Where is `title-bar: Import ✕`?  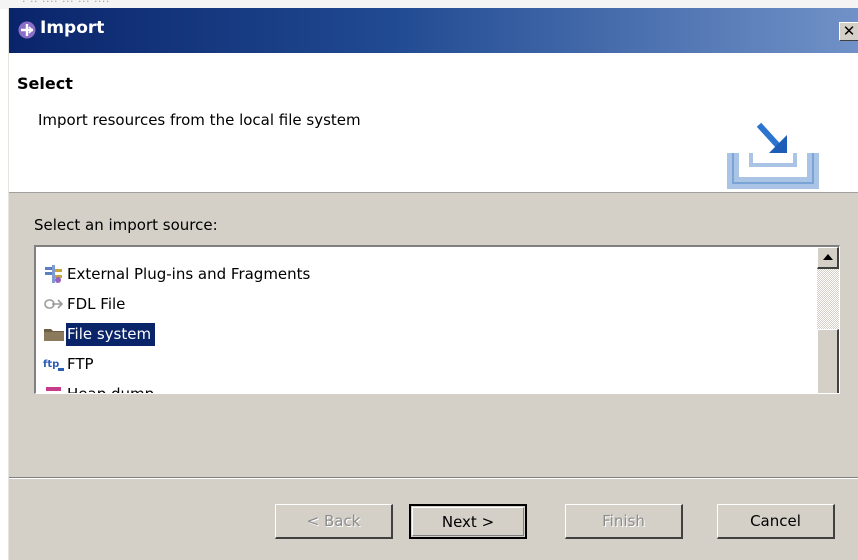 title-bar: Import ✕ is located at coordinates (433, 30).